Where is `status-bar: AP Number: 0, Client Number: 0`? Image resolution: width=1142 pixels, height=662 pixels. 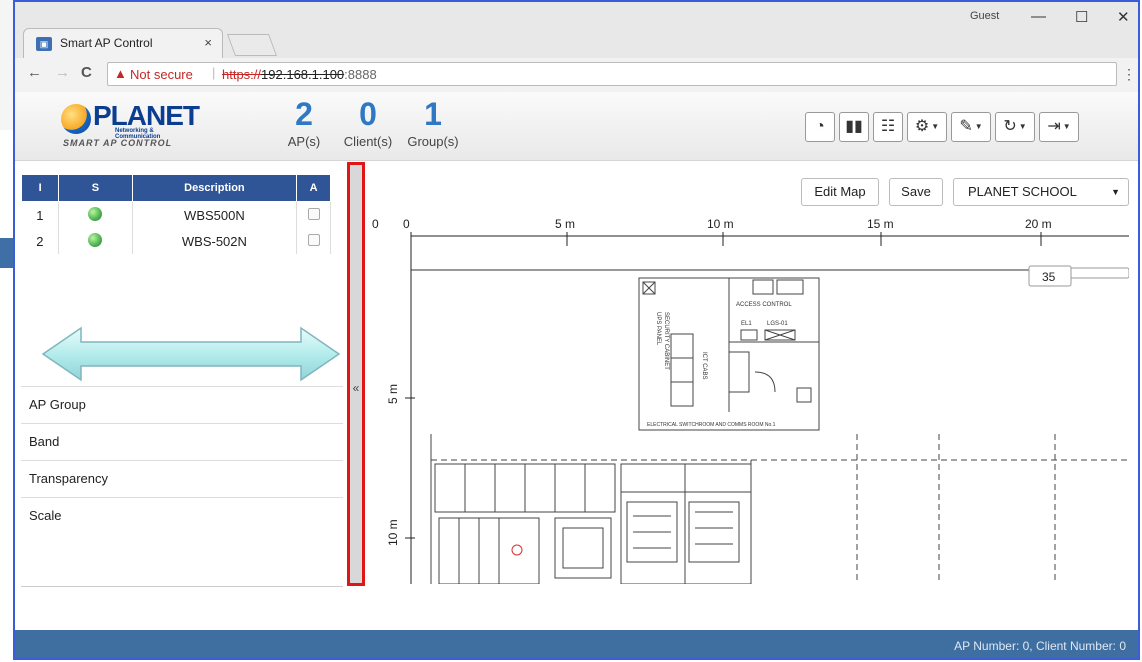 status-bar: AP Number: 0, Client Number: 0 is located at coordinates (576, 644).